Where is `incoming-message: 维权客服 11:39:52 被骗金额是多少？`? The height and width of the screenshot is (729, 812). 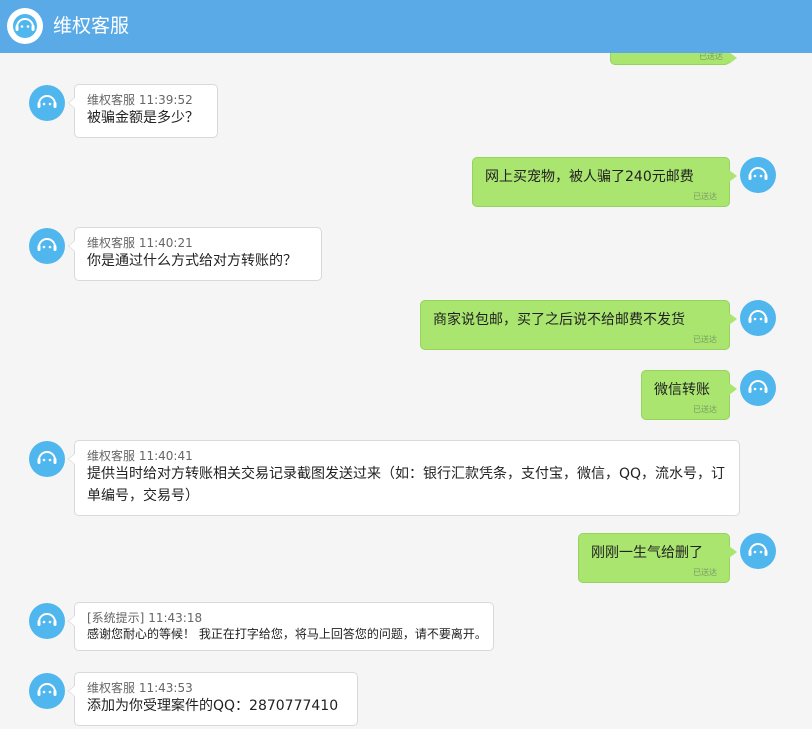 incoming-message: 维权客服 11:39:52 被骗金额是多少？ is located at coordinates (143, 111).